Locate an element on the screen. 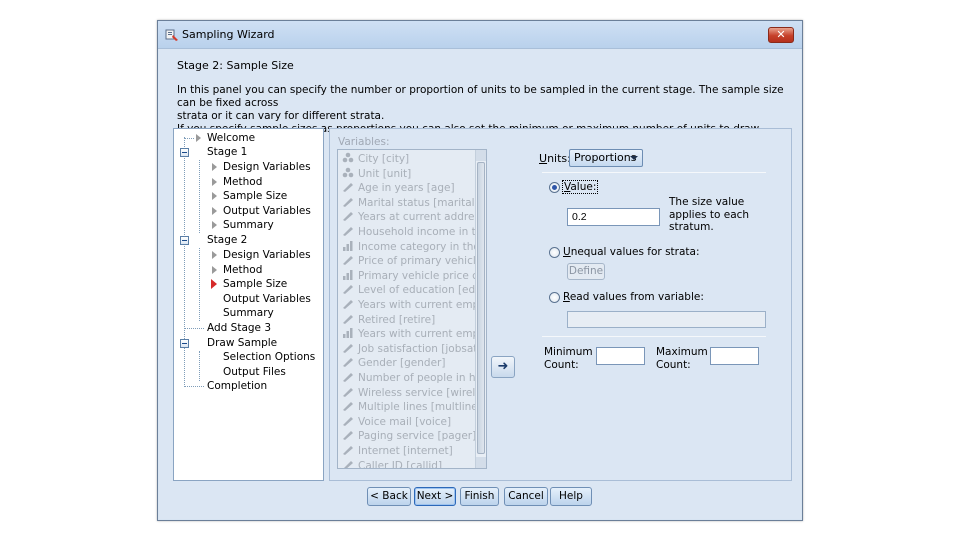 The height and width of the screenshot is (540, 960). variable-label: Multiple lines [multline] is located at coordinates (420, 407).